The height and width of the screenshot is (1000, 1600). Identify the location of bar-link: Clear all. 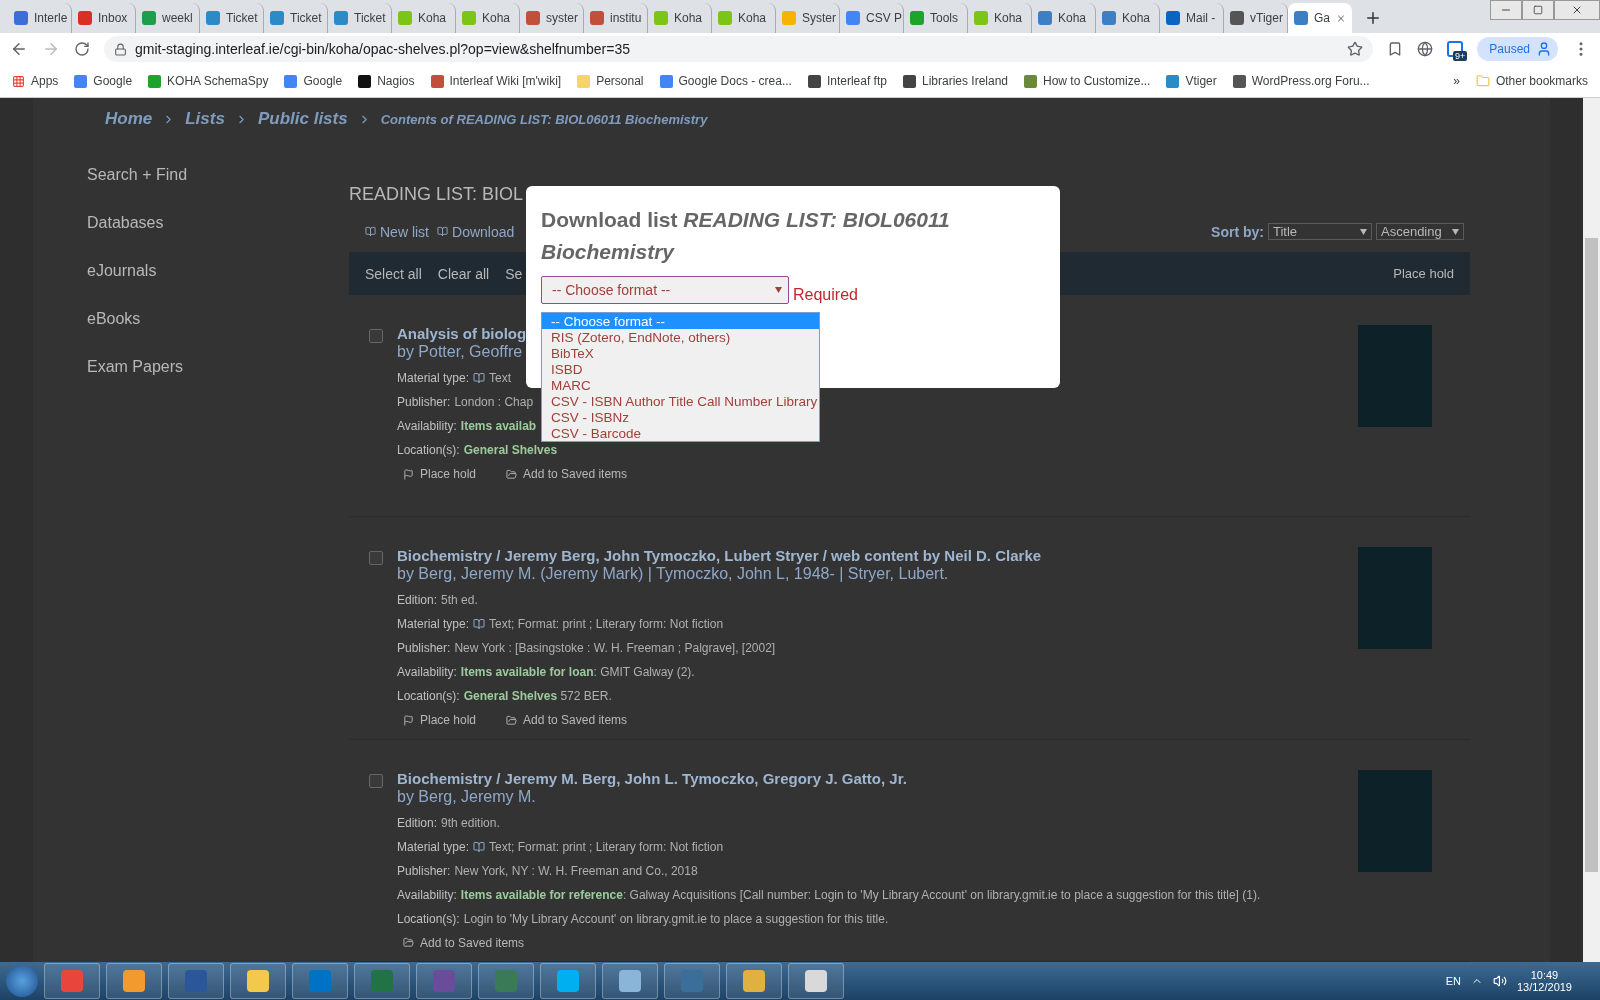
(463, 273).